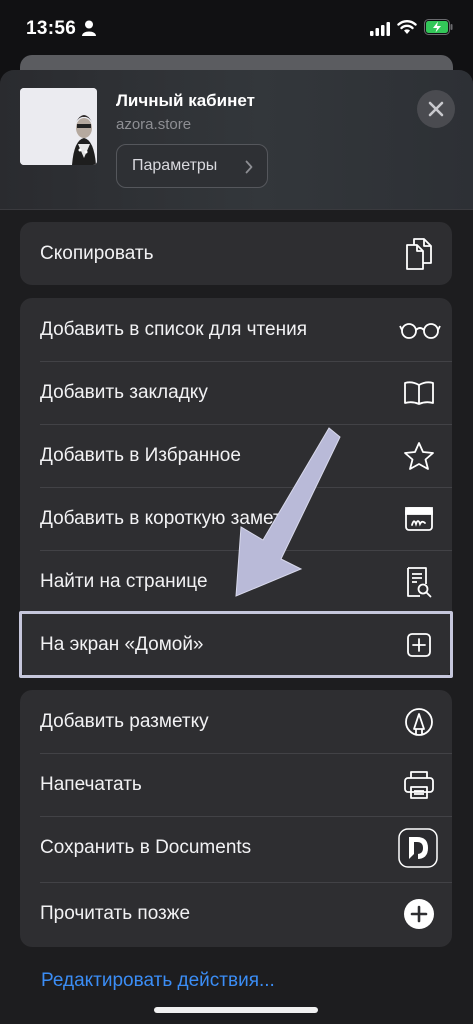 Image resolution: width=473 pixels, height=1024 pixels. Describe the element at coordinates (419, 456) in the screenshot. I see `star-icon` at that location.